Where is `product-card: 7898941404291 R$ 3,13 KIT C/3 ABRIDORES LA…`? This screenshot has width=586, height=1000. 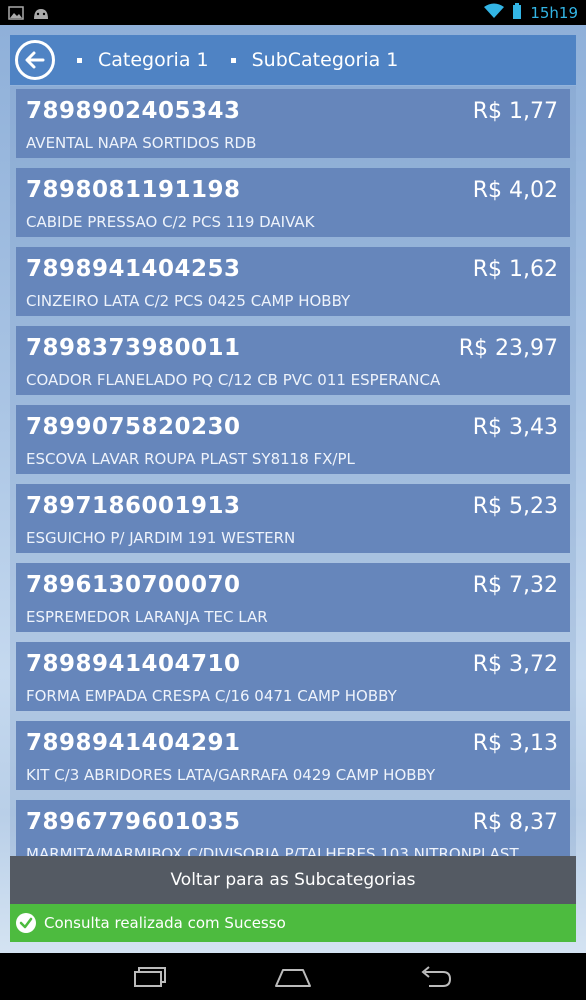 product-card: 7898941404291 R$ 3,13 KIT C/3 ABRIDORES LA… is located at coordinates (293, 755).